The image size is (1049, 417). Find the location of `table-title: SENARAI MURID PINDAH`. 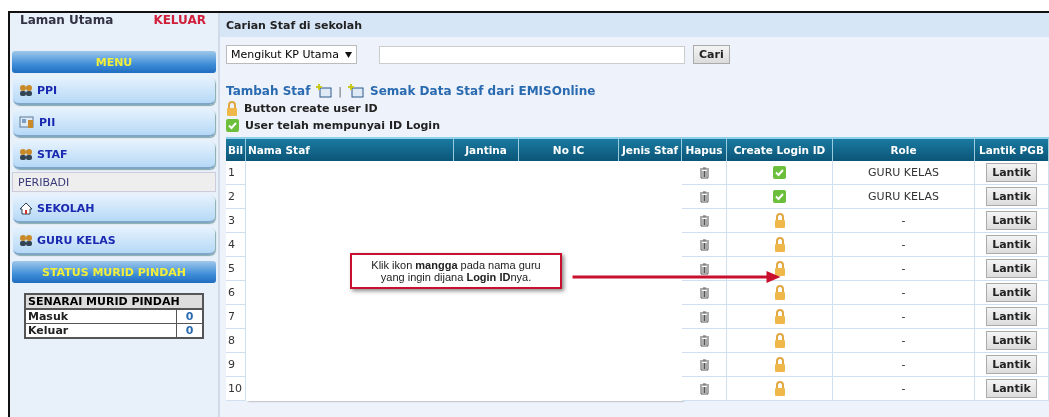

table-title: SENARAI MURID PINDAH is located at coordinates (114, 302).